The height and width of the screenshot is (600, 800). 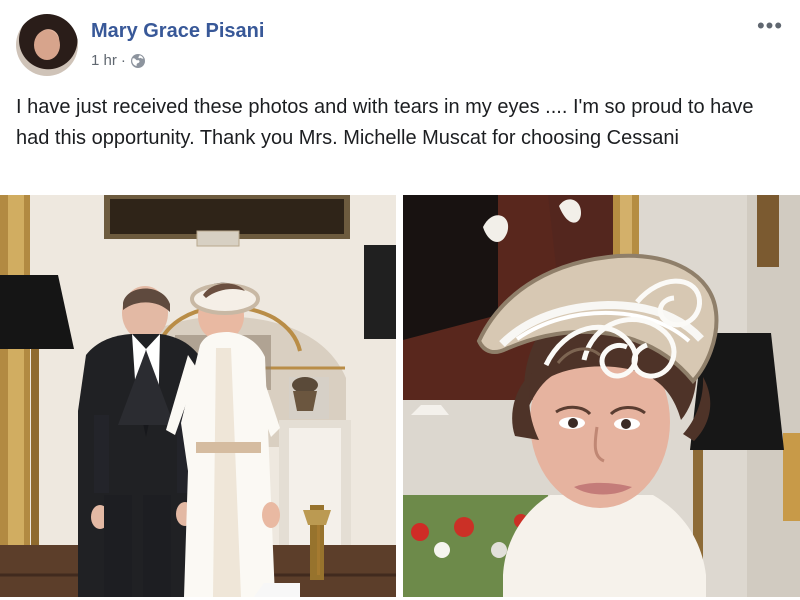 What do you see at coordinates (138, 61) in the screenshot?
I see `globe-icon` at bounding box center [138, 61].